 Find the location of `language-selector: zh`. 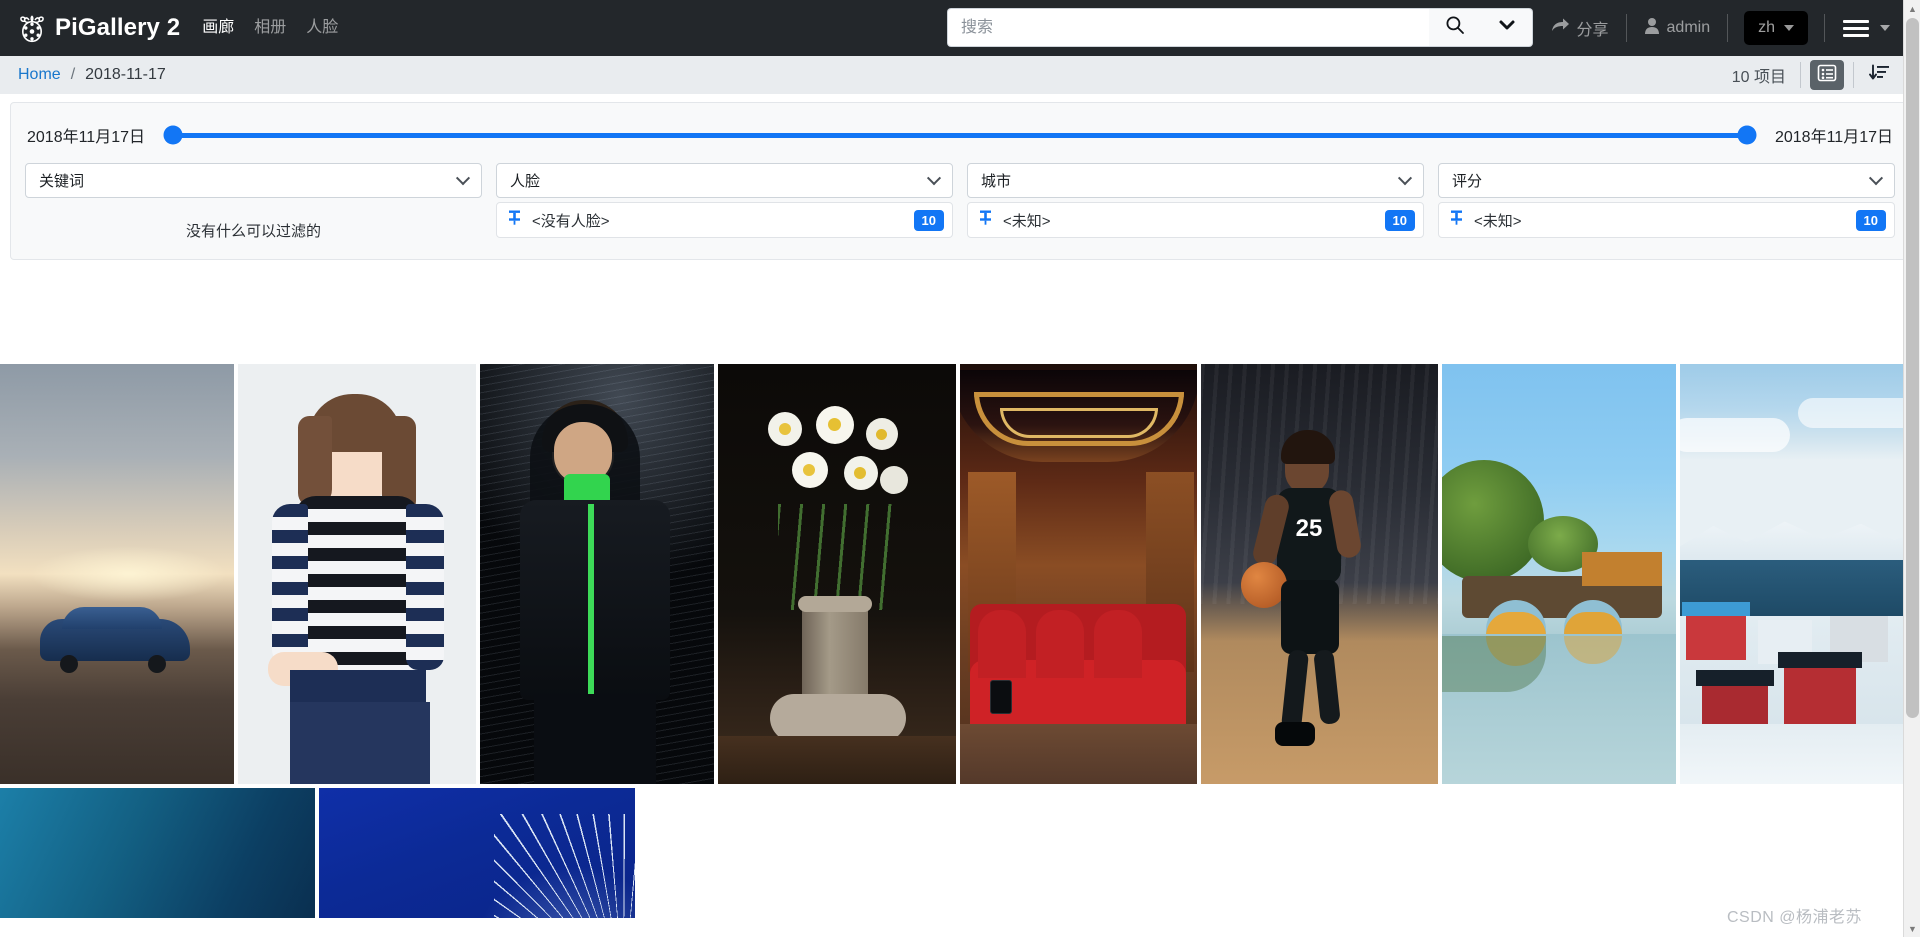

language-selector: zh is located at coordinates (1776, 28).